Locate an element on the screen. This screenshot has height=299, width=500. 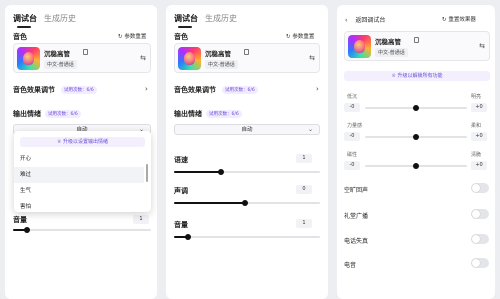
tone-slider-knob is located at coordinates (416, 108).